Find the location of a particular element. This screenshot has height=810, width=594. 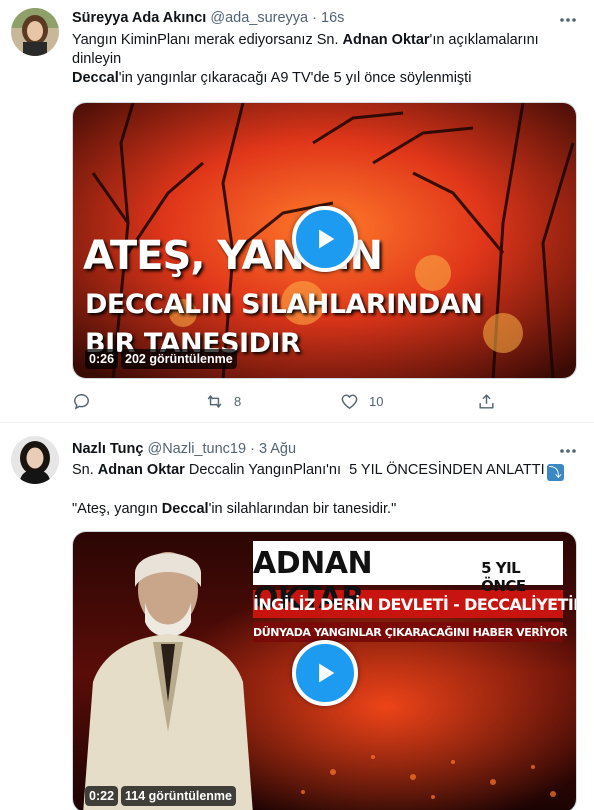

retweet-count: 8 is located at coordinates (238, 401).